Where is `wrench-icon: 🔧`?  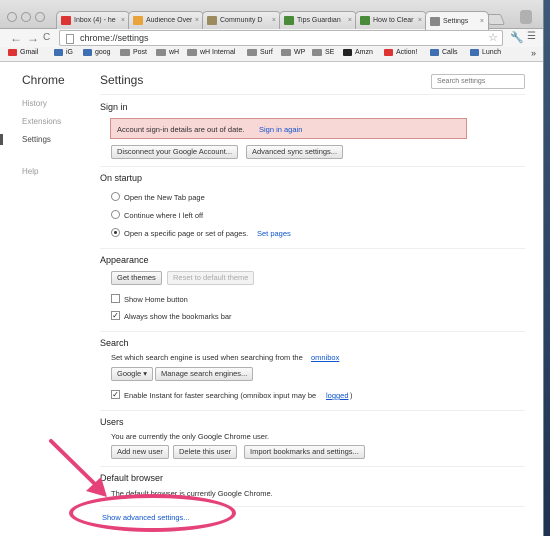 wrench-icon: 🔧 is located at coordinates (517, 37).